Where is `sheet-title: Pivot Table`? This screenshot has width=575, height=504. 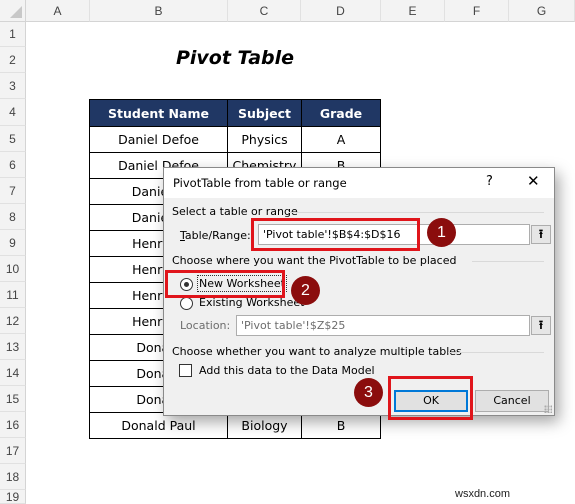
sheet-title: Pivot Table is located at coordinates (235, 58).